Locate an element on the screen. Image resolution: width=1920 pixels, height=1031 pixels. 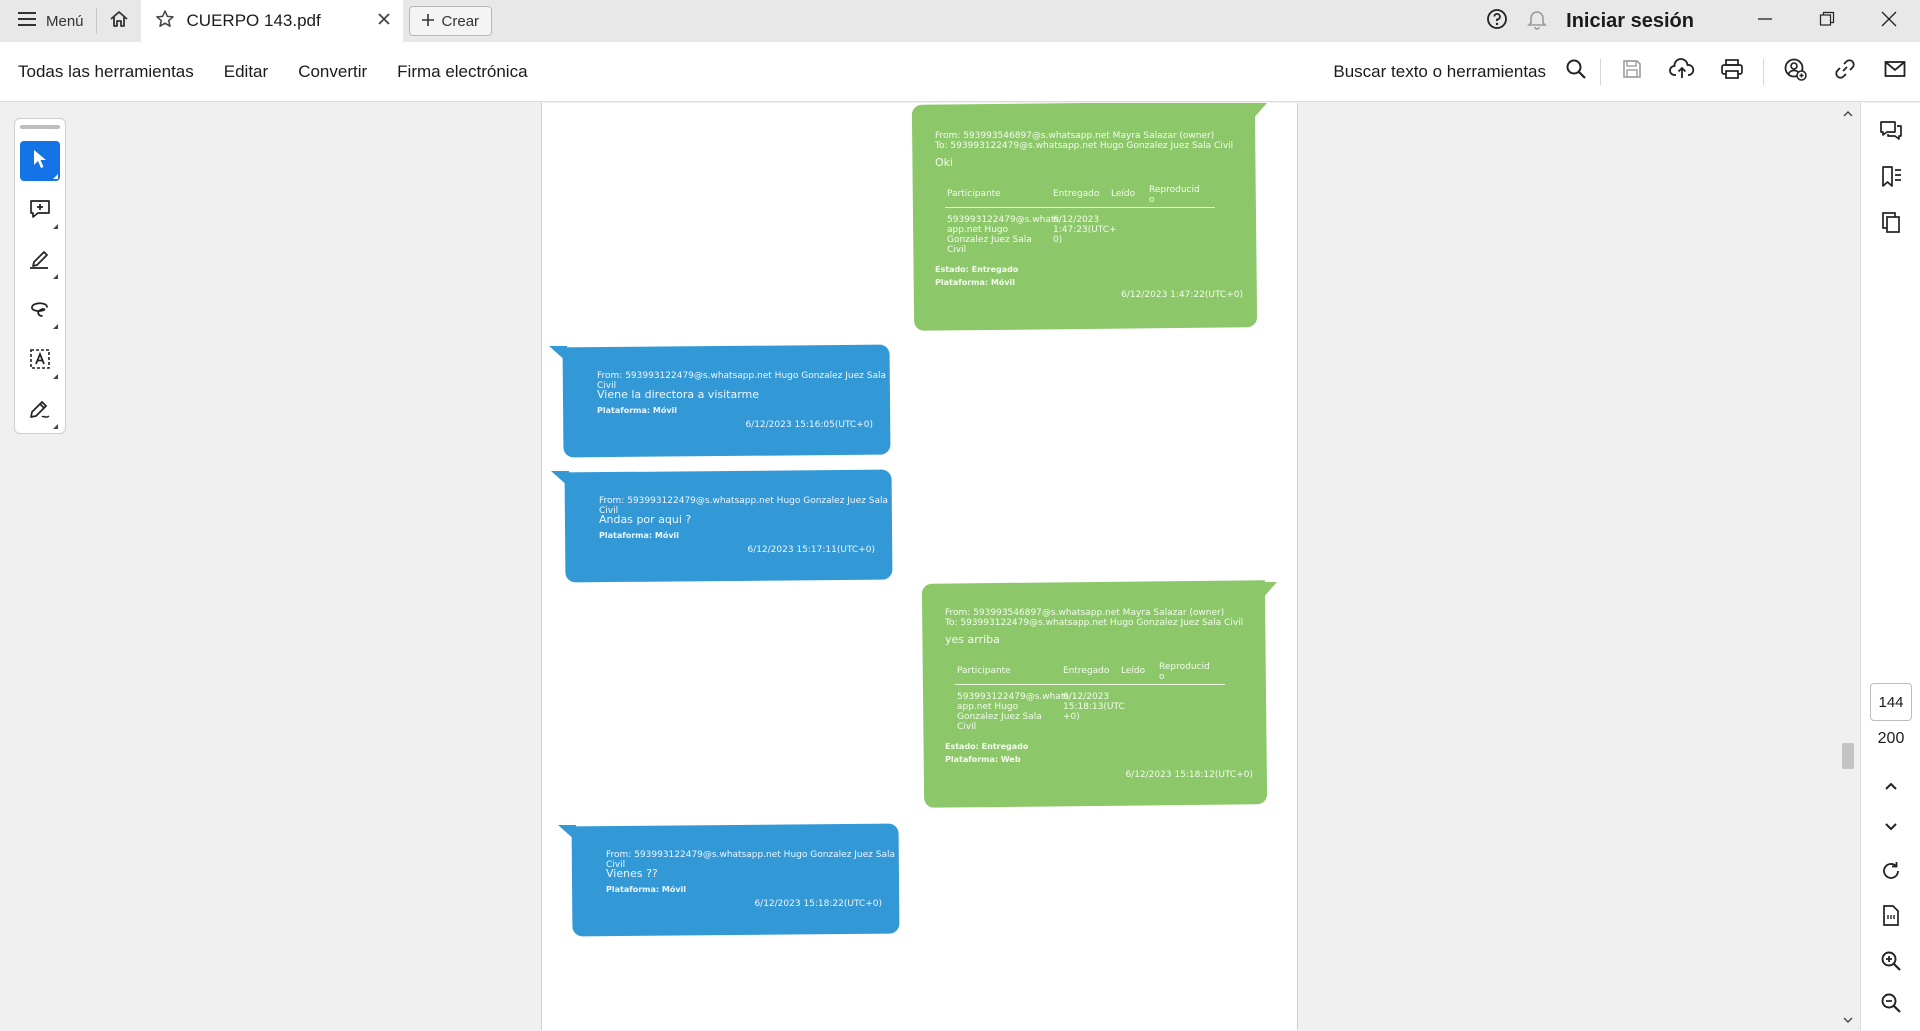
comment-plus-icon is located at coordinates (40, 211).